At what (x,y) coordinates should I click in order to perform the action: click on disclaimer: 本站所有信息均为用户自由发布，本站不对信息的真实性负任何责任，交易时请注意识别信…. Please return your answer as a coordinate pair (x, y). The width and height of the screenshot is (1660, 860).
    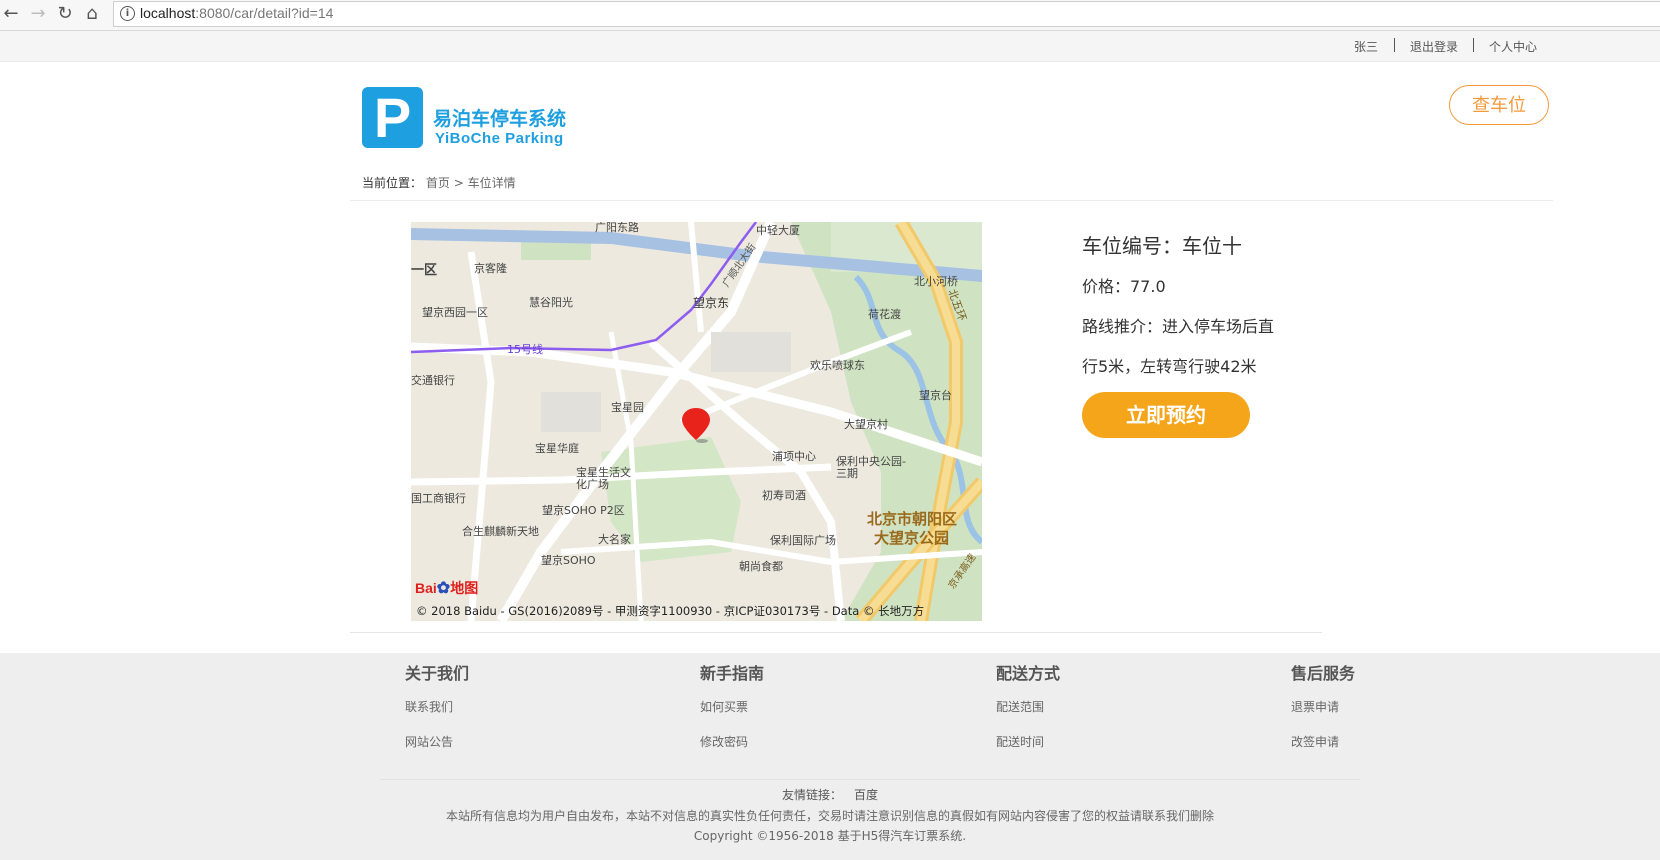
    Looking at the image, I should click on (829, 816).